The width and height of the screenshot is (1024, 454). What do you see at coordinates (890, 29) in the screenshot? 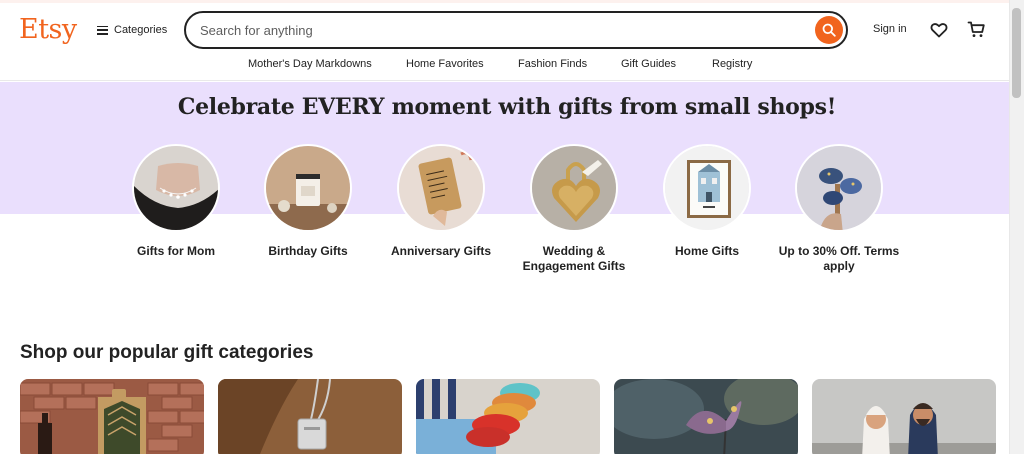
I see `sign-in-link: Sign in` at bounding box center [890, 29].